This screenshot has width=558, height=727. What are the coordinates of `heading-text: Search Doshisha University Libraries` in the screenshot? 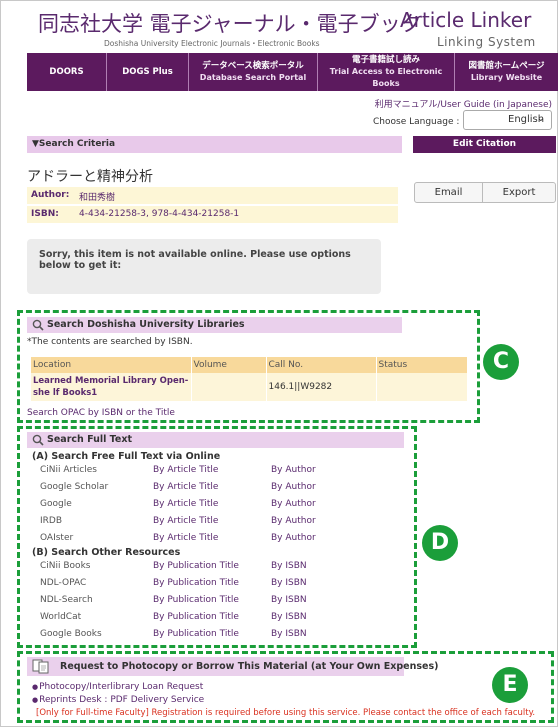 It's located at (146, 324).